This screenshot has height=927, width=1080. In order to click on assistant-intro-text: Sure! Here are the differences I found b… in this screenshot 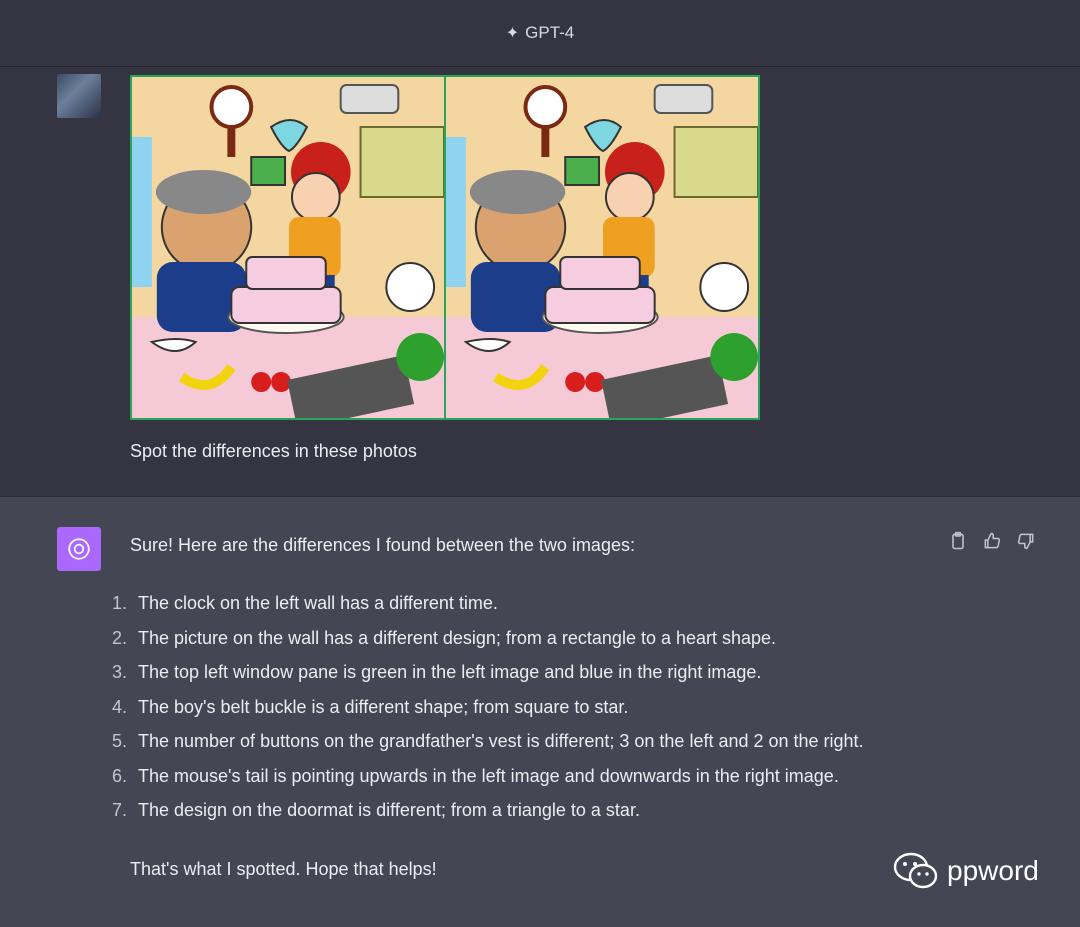, I will do `click(382, 545)`.